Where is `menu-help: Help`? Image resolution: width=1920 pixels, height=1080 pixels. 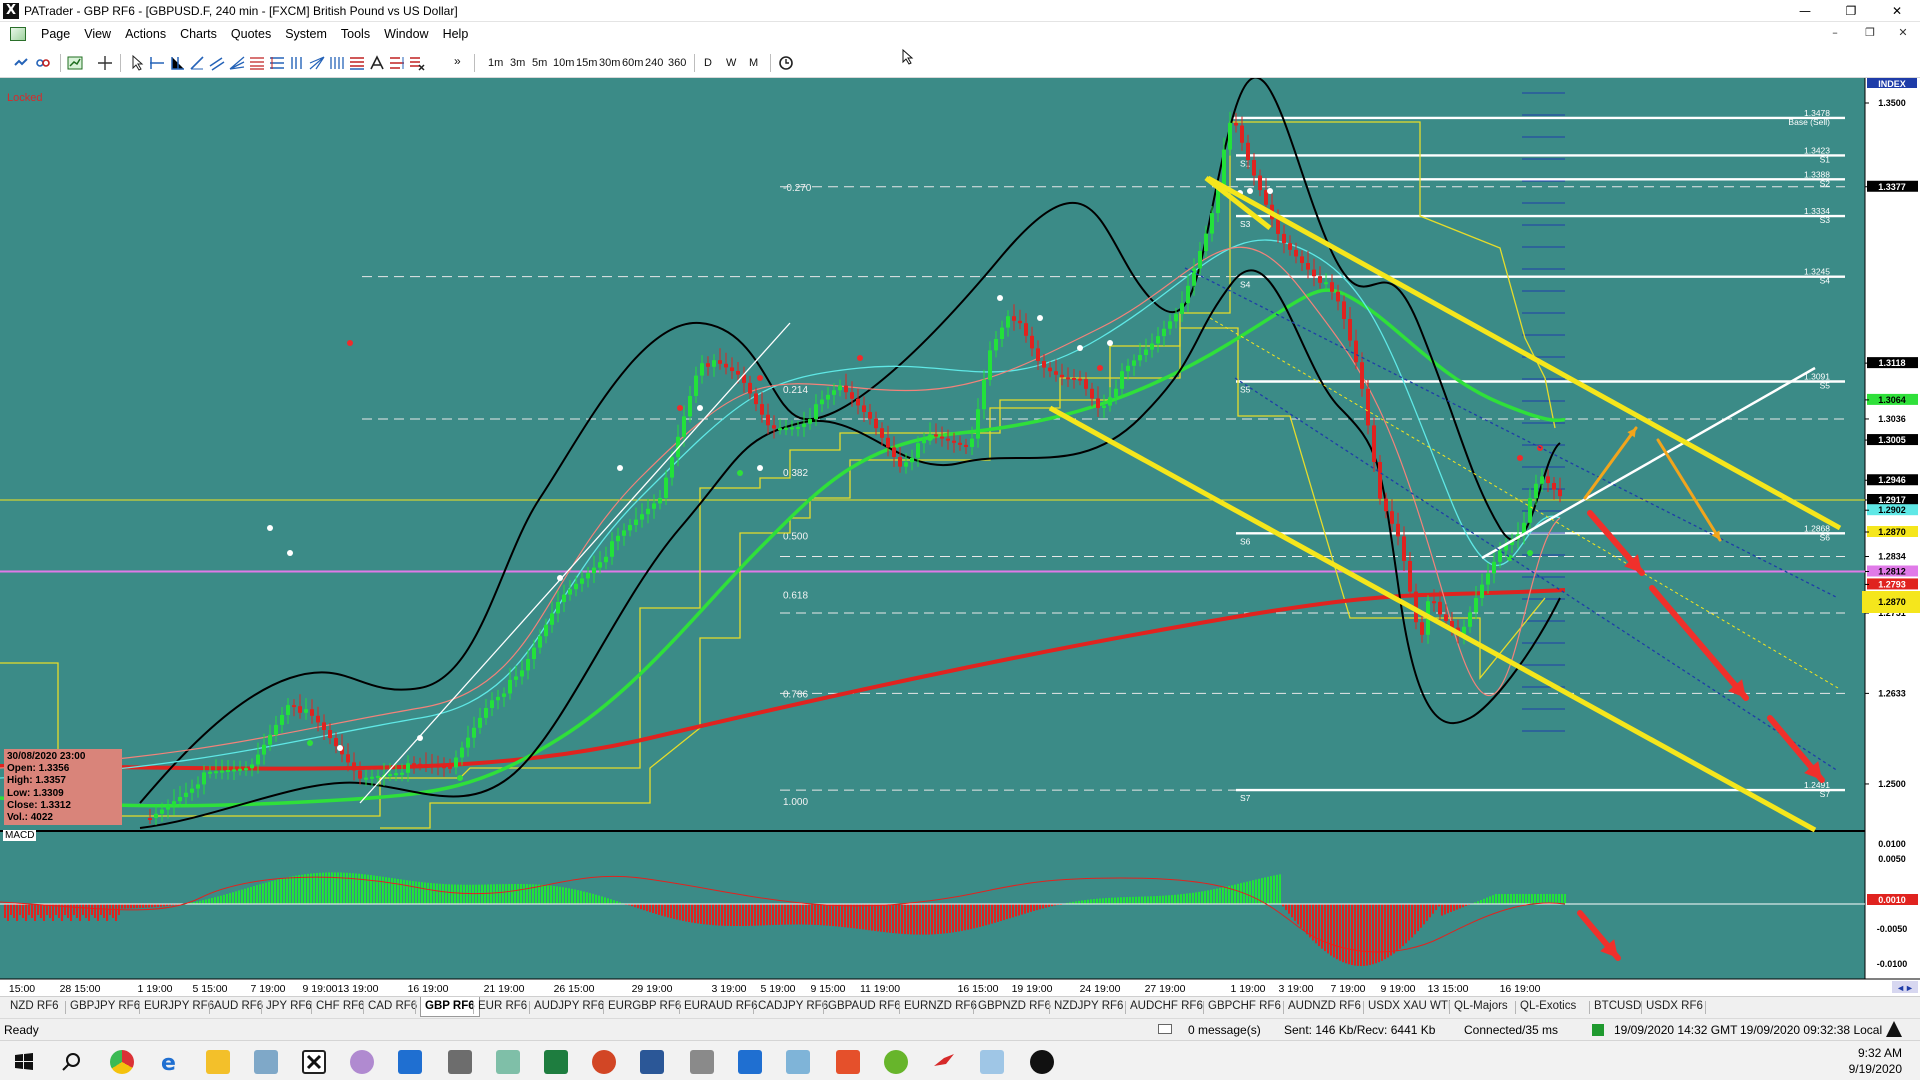 menu-help: Help is located at coordinates (456, 34).